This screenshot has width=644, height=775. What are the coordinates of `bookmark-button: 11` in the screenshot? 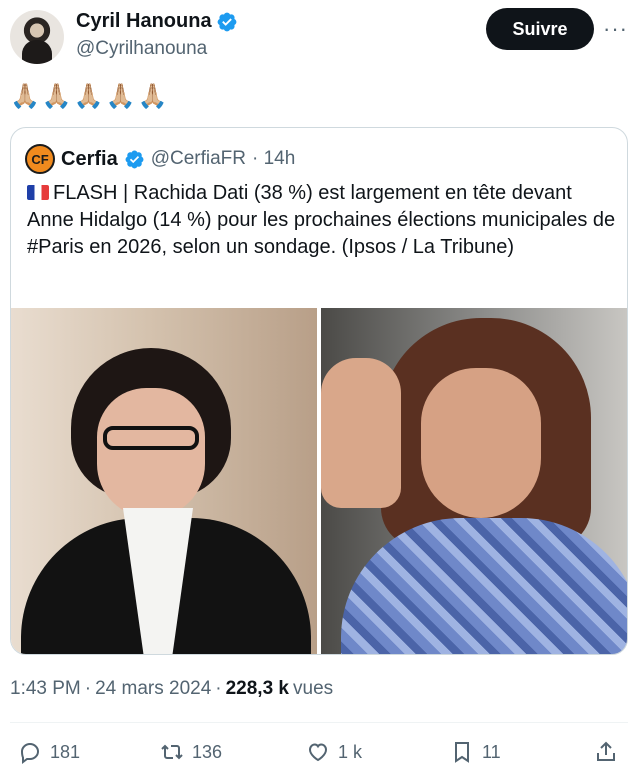 It's located at (475, 752).